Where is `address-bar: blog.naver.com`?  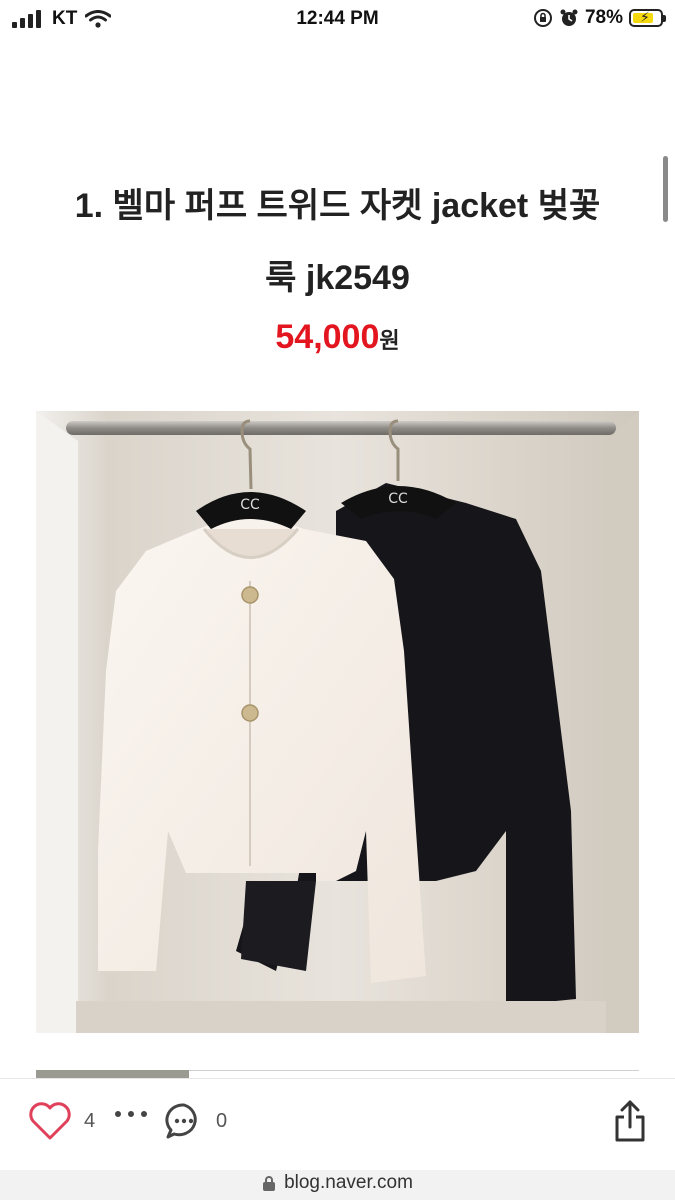
address-bar: blog.naver.com is located at coordinates (337, 1185).